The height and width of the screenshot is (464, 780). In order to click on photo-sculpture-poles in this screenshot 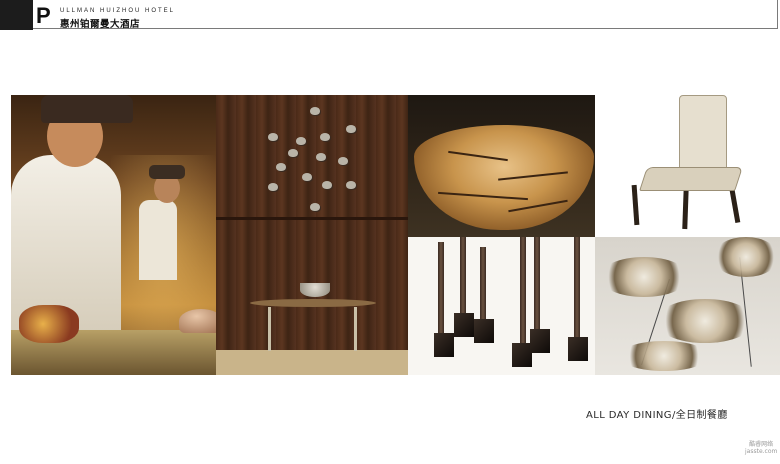, I will do `click(501, 306)`.